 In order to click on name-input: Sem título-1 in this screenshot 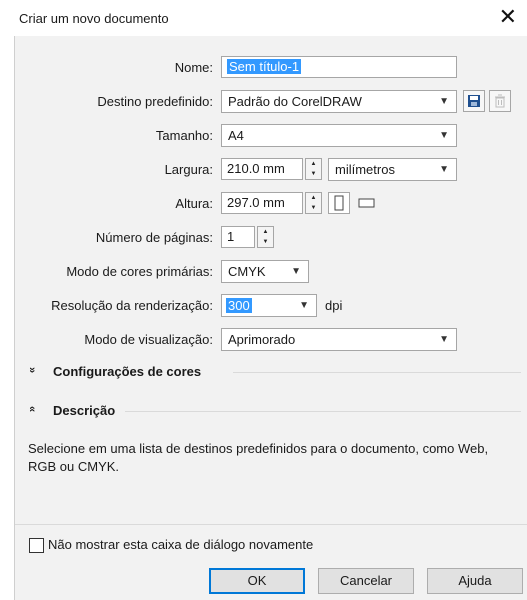, I will do `click(339, 67)`.